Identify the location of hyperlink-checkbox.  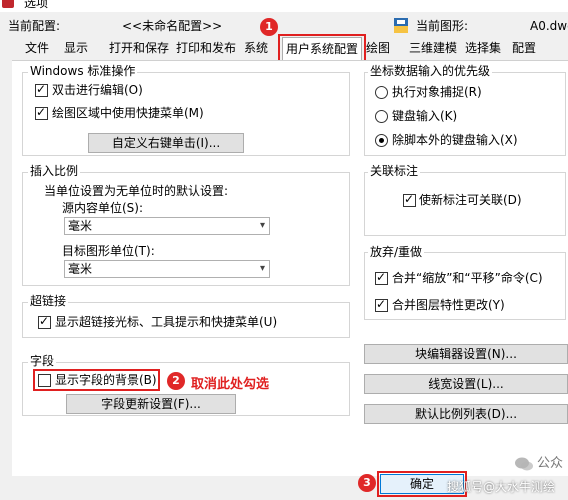
(44, 321).